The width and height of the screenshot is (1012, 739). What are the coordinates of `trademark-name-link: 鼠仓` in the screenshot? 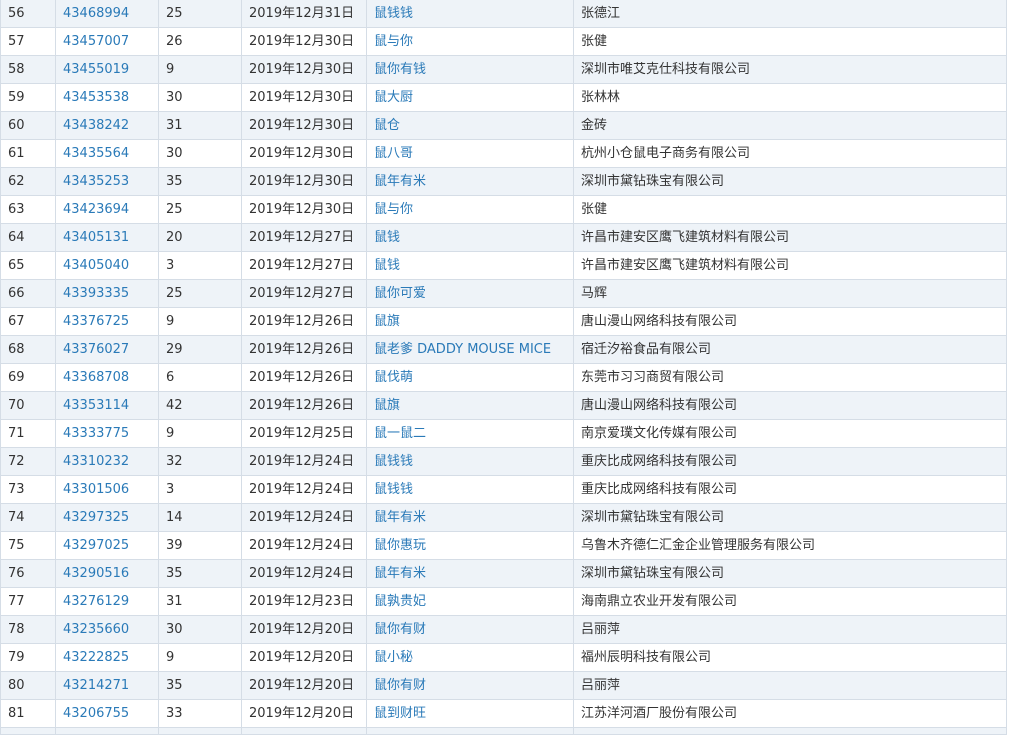 It's located at (470, 125).